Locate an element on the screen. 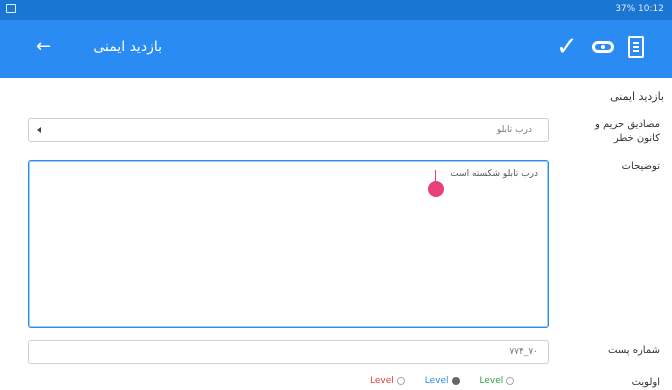  status-icons: 37% 10:12 is located at coordinates (639, 9).